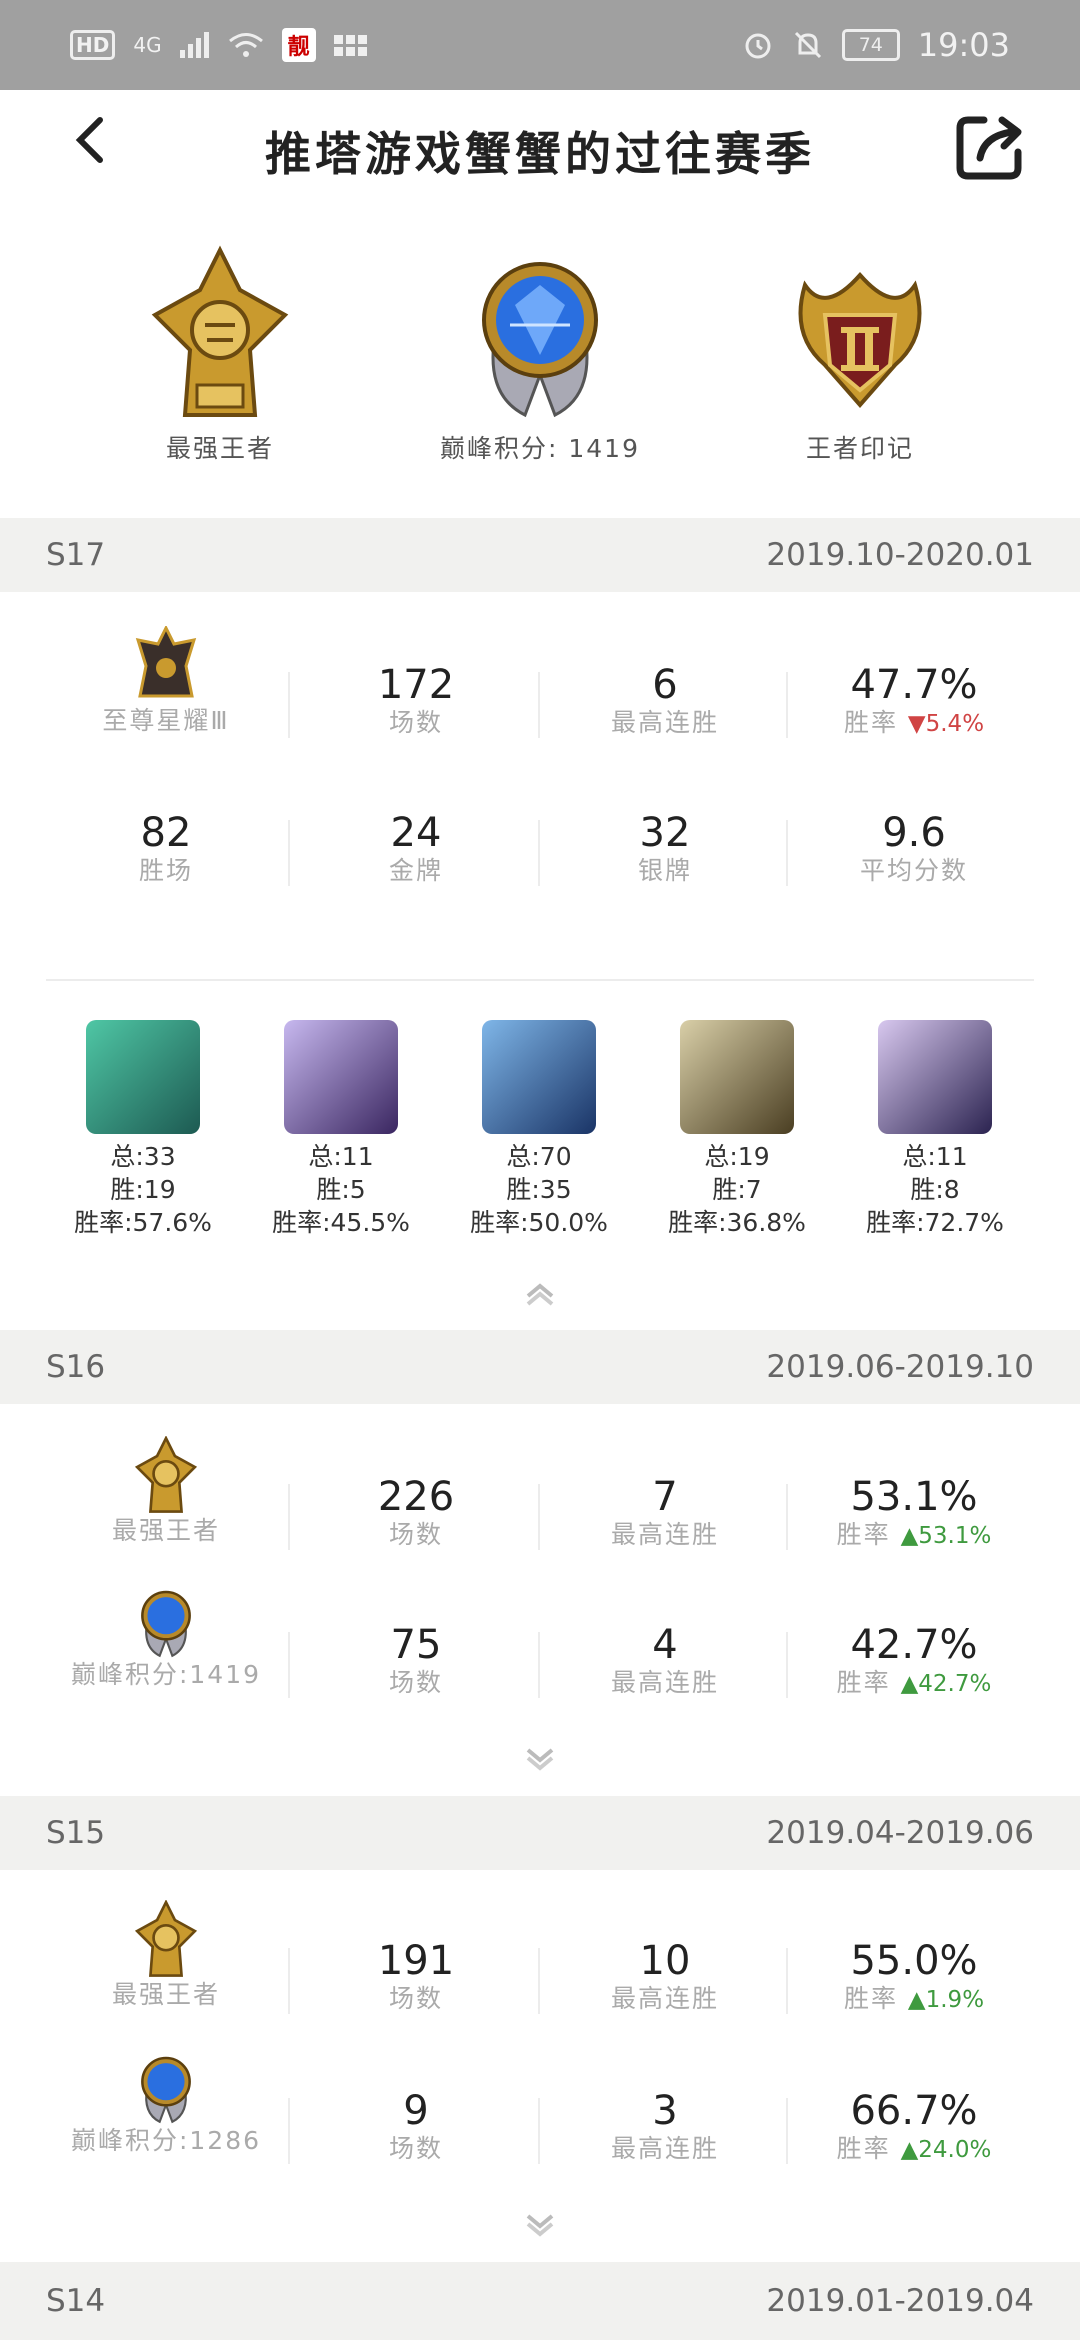 The image size is (1080, 2340). What do you see at coordinates (859, 448) in the screenshot?
I see `badge-label: 王者印记` at bounding box center [859, 448].